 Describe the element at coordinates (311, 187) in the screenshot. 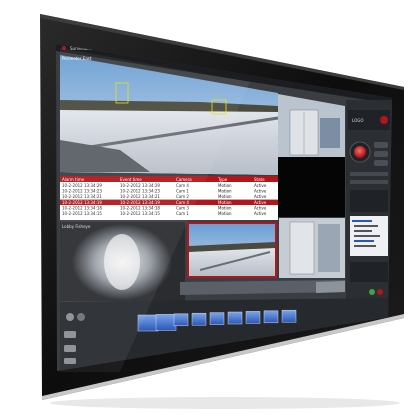

I see `camera-tile-no-signal` at that location.